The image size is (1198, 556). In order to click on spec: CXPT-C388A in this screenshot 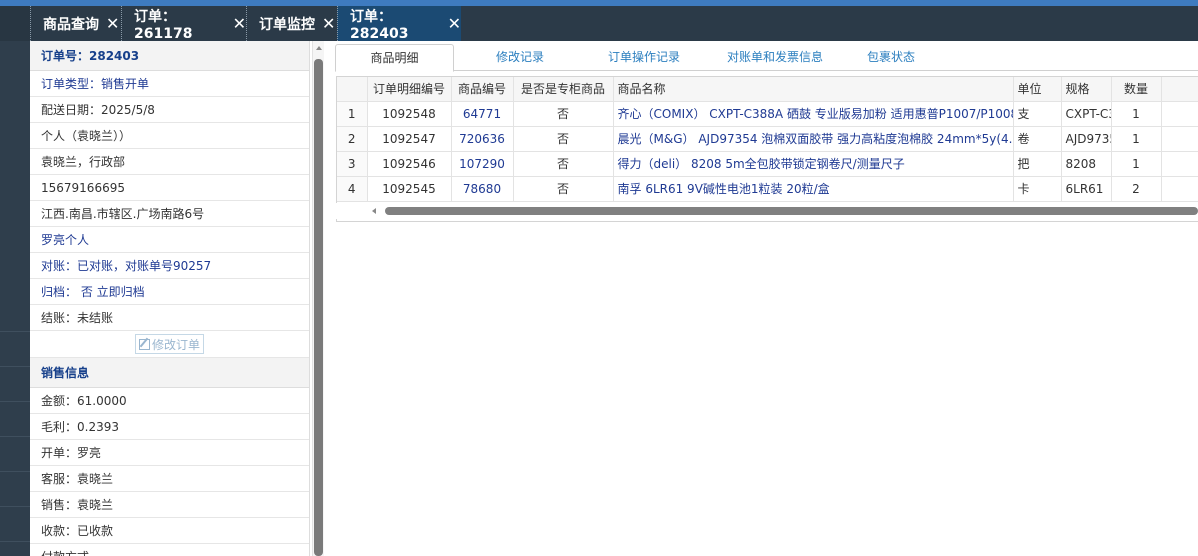, I will do `click(1086, 114)`.